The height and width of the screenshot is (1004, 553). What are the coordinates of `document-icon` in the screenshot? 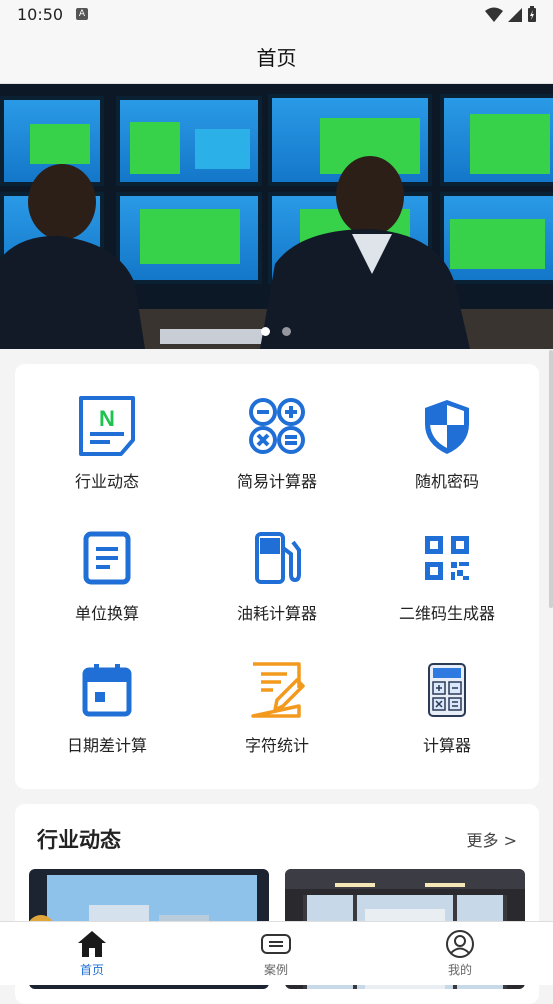 It's located at (107, 558).